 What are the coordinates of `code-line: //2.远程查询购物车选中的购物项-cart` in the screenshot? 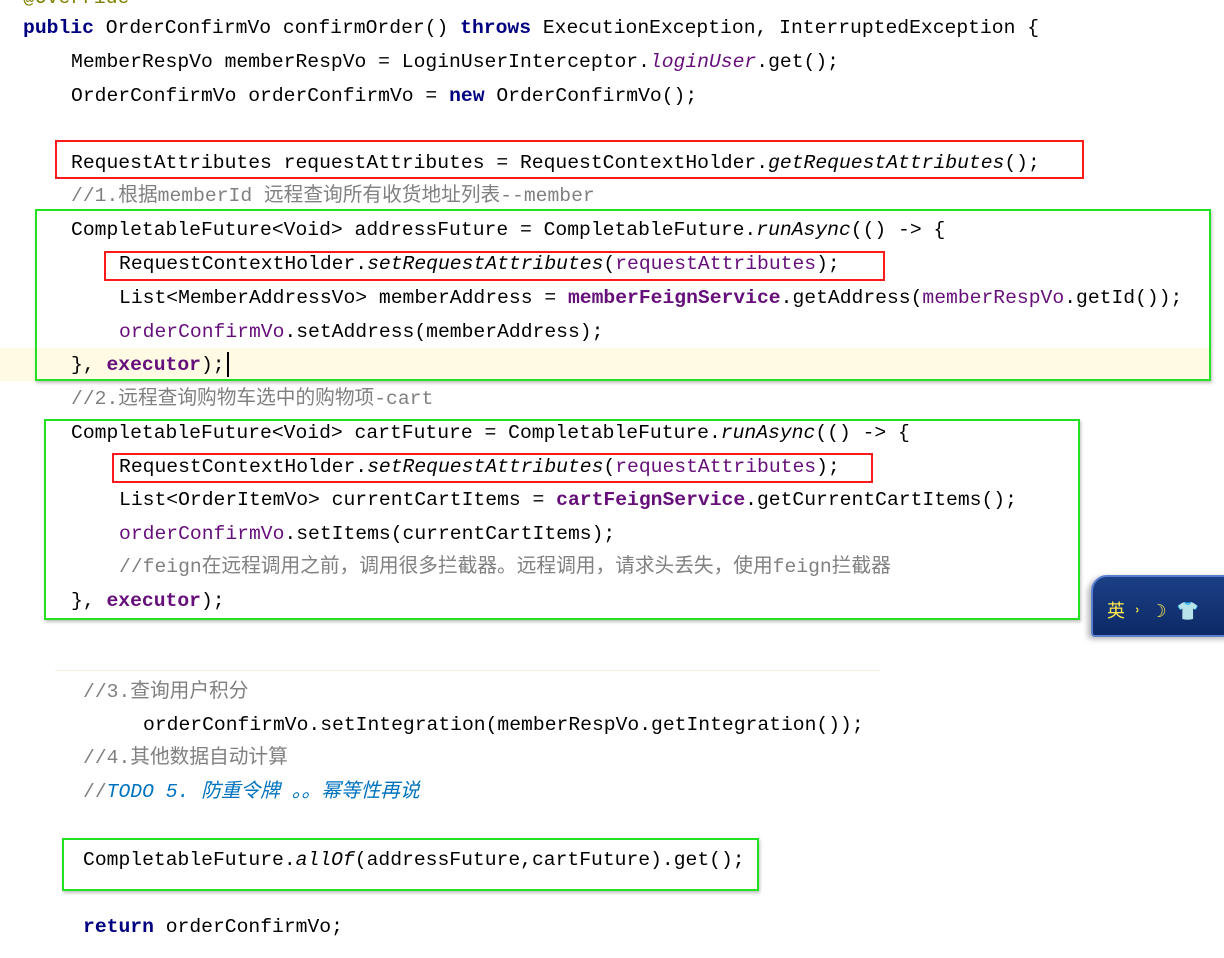 It's located at (252, 399).